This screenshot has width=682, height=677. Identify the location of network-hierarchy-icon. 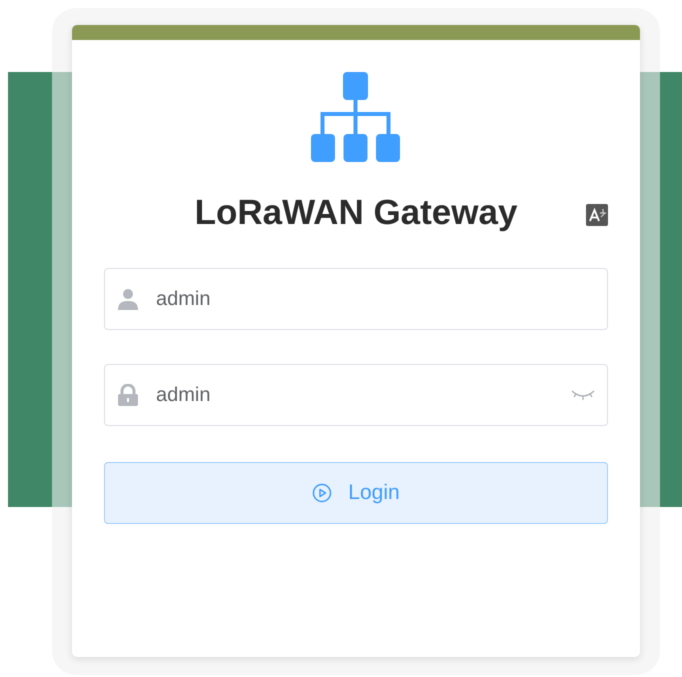
(356, 117).